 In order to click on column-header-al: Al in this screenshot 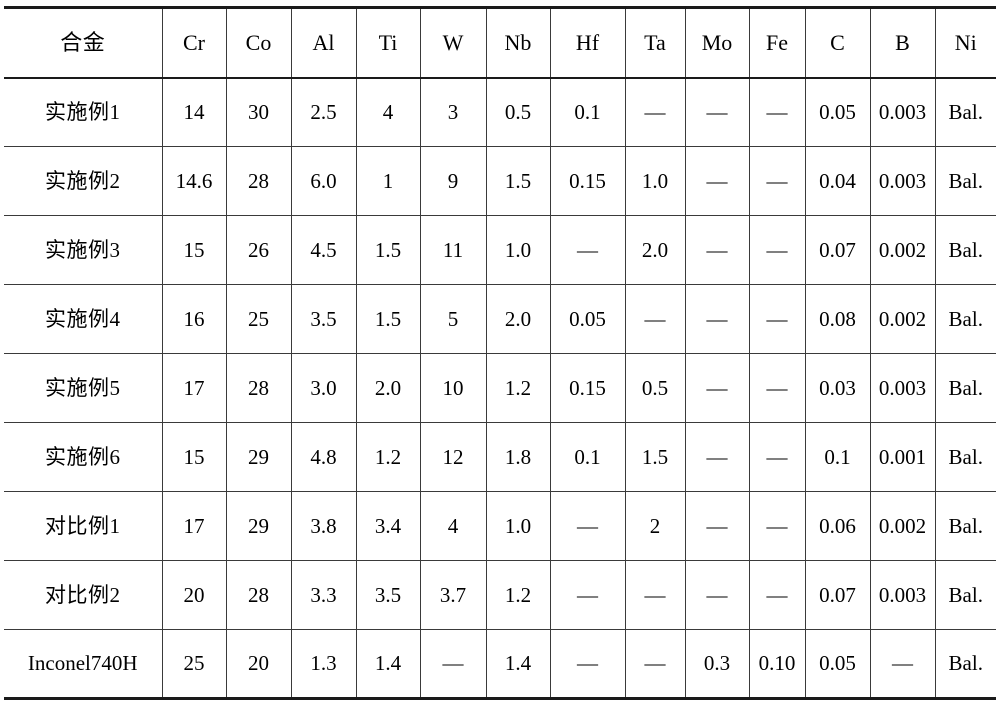, I will do `click(324, 43)`.